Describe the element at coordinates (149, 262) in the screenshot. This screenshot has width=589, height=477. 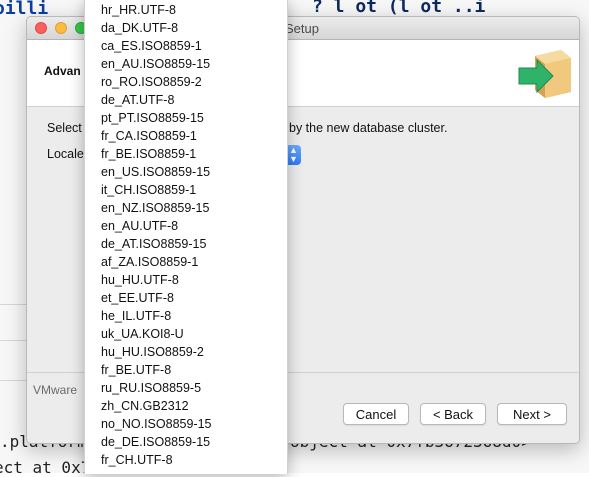
I see `locale-option: af_ZA.ISO8859-1` at that location.